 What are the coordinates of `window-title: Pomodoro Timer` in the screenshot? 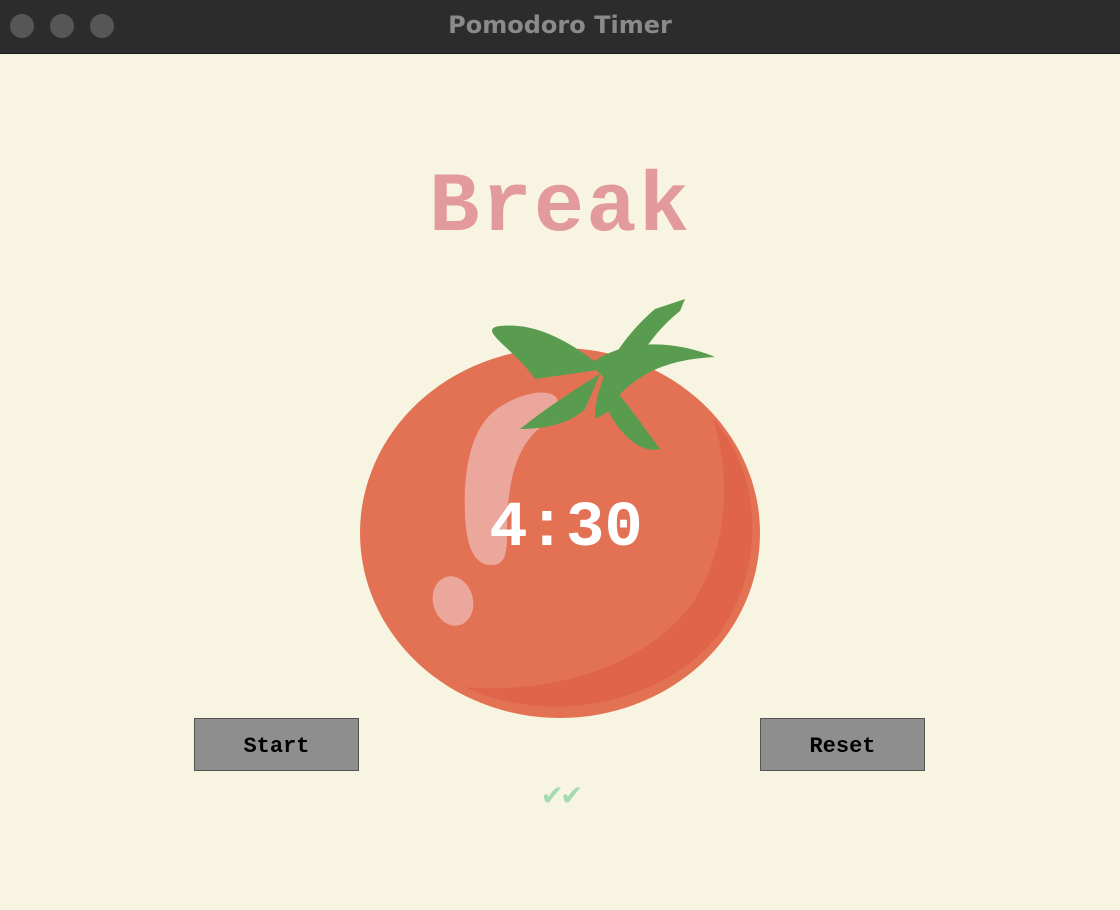 It's located at (560, 25).